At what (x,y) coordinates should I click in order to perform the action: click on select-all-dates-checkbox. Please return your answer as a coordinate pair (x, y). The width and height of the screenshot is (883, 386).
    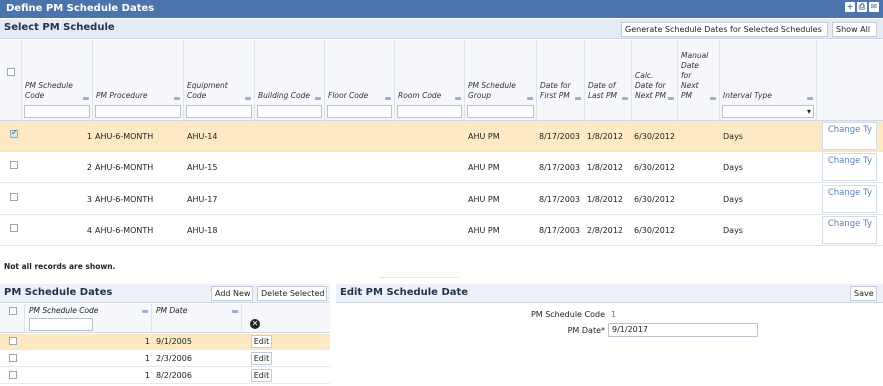
    Looking at the image, I should click on (13, 311).